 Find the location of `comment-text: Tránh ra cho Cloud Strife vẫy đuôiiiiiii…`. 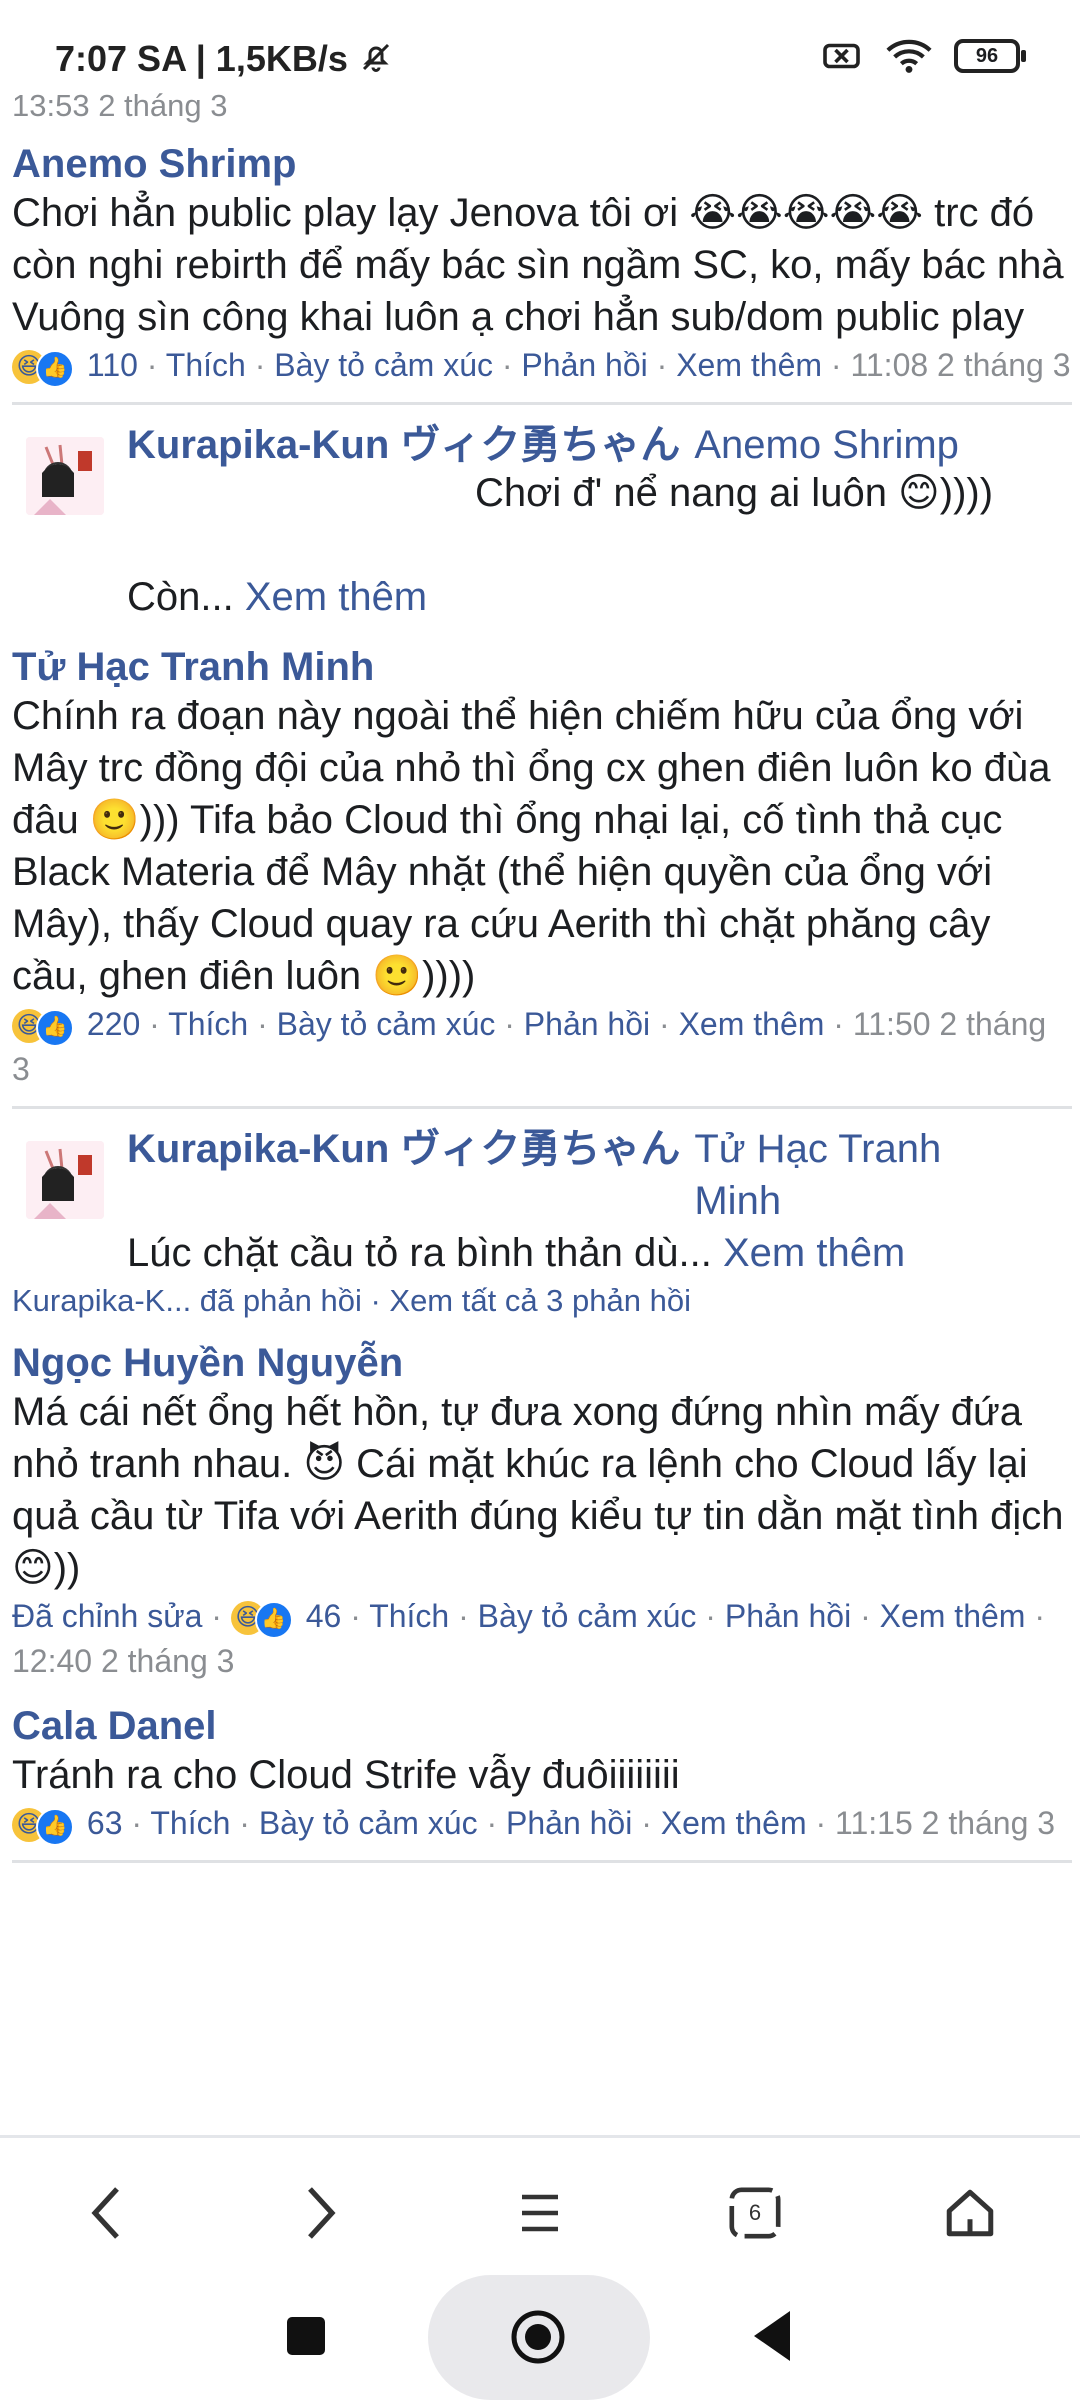

comment-text: Tránh ra cho Cloud Strife vẫy đuôiiiiiii… is located at coordinates (346, 1775).